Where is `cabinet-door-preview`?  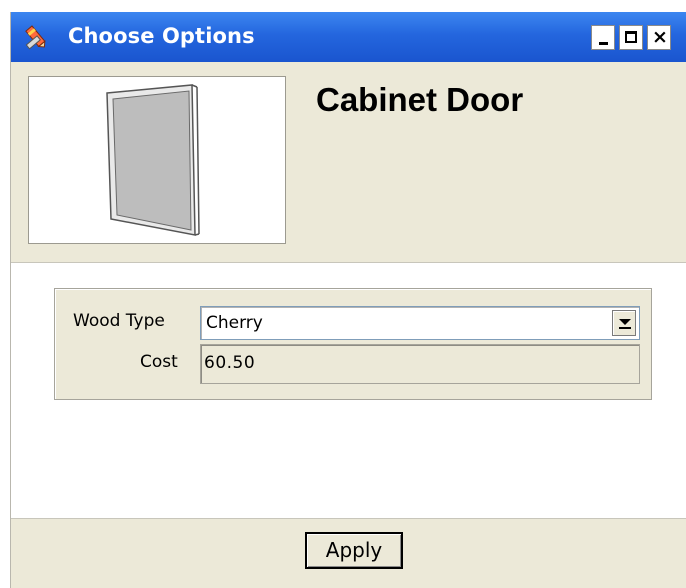 cabinet-door-preview is located at coordinates (157, 160).